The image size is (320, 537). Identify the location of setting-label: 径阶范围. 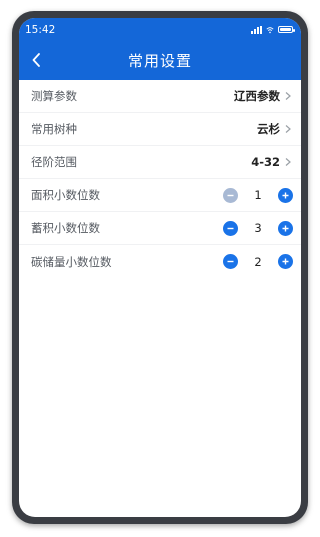
(54, 162).